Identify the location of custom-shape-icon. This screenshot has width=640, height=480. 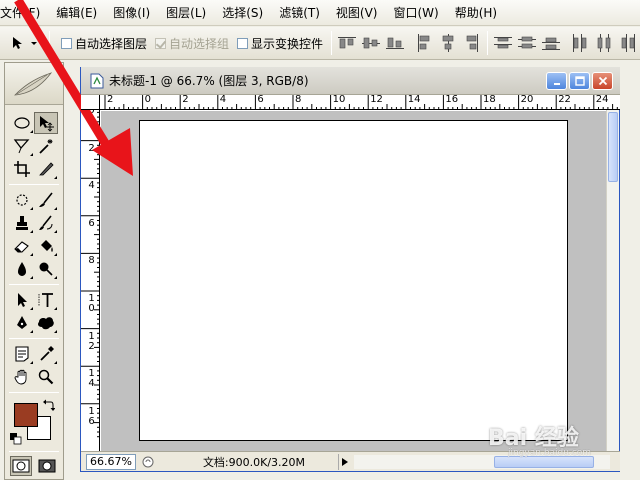
(46, 323).